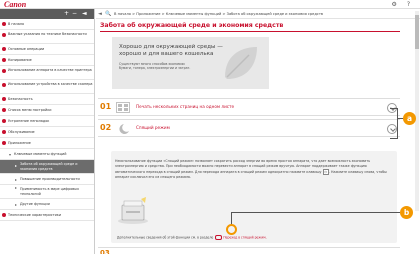 This screenshot has height=254, width=420. What do you see at coordinates (210, 4) in the screenshot?
I see `top-bar: Canon ⚙ ?` at bounding box center [210, 4].